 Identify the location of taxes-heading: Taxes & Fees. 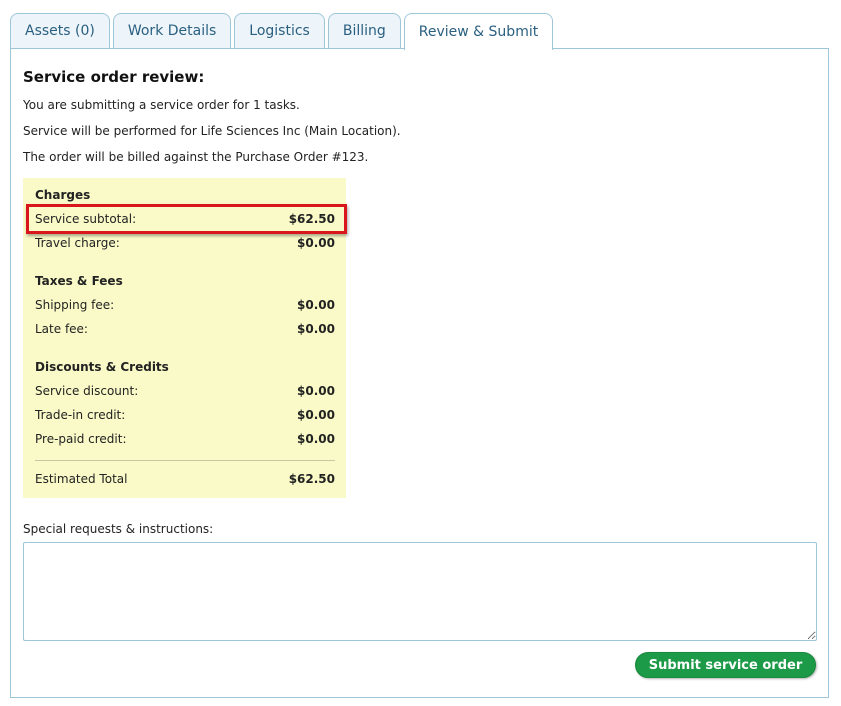
(79, 281).